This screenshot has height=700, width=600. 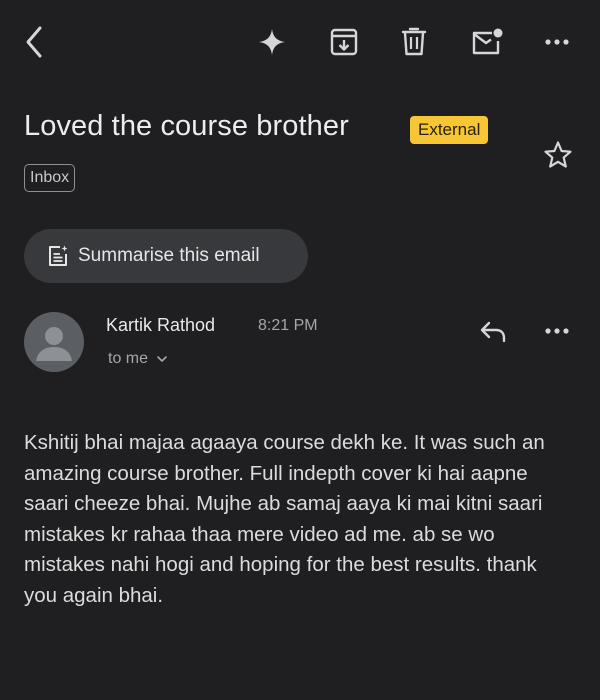 I want to click on delete-icon, so click(x=414, y=41).